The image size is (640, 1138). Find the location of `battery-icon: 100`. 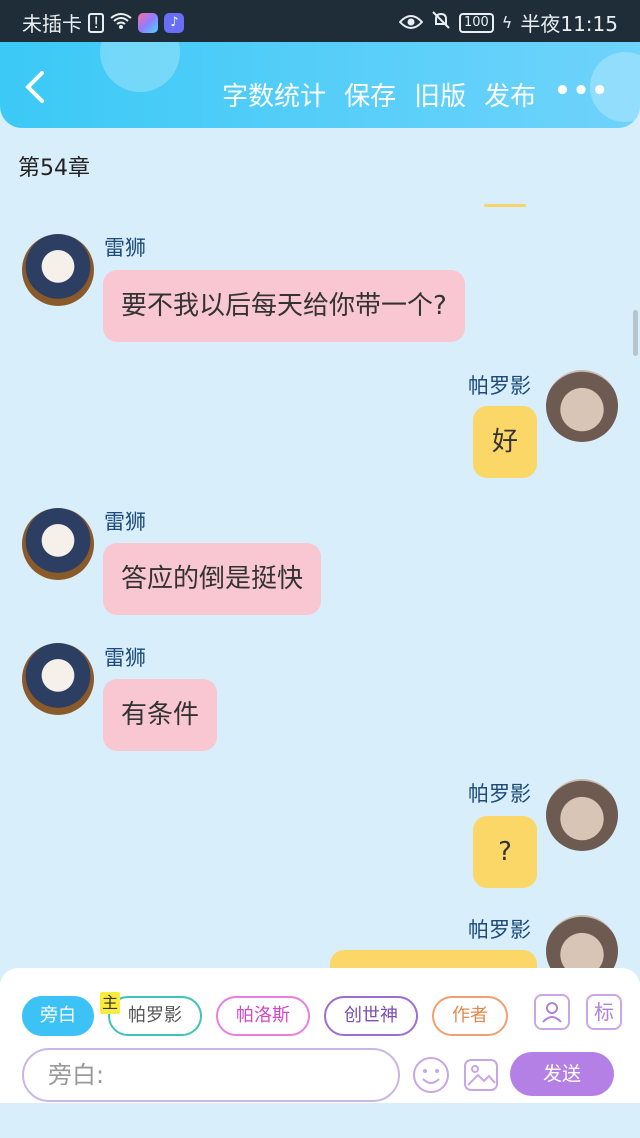

battery-icon: 100 is located at coordinates (476, 22).